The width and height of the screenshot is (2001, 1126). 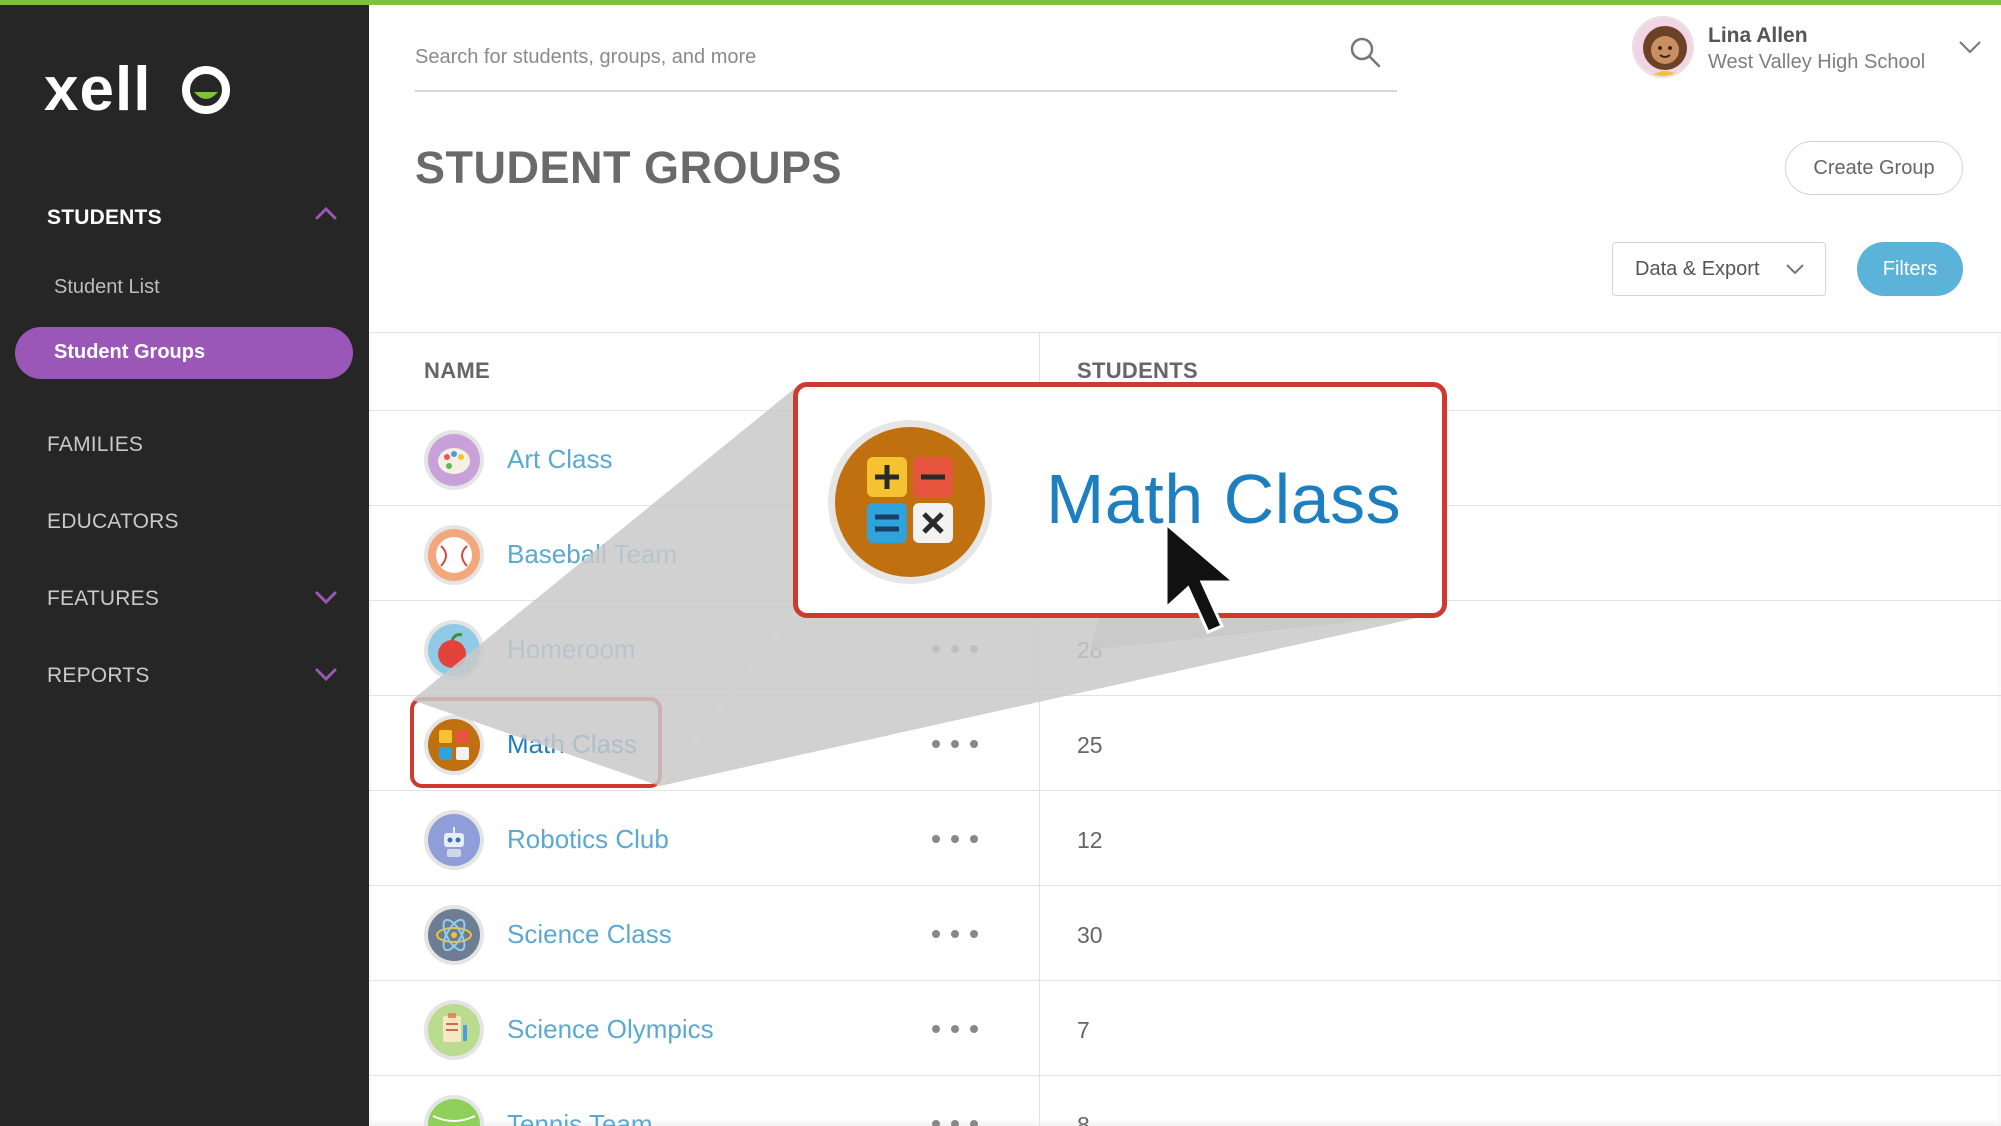 I want to click on data-export-button: Data & Export, so click(x=1719, y=269).